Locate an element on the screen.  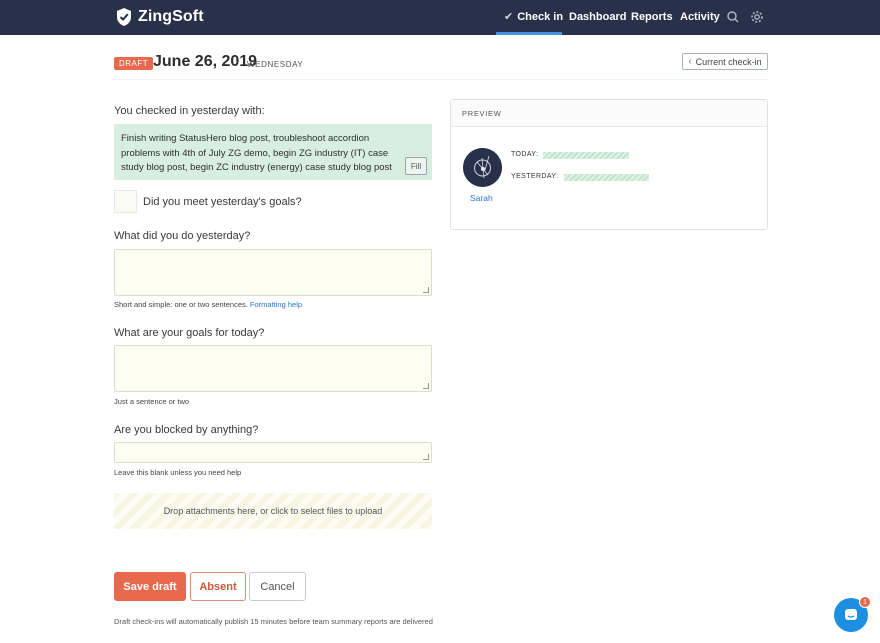
chat-notification-badge: 1 is located at coordinates (865, 602).